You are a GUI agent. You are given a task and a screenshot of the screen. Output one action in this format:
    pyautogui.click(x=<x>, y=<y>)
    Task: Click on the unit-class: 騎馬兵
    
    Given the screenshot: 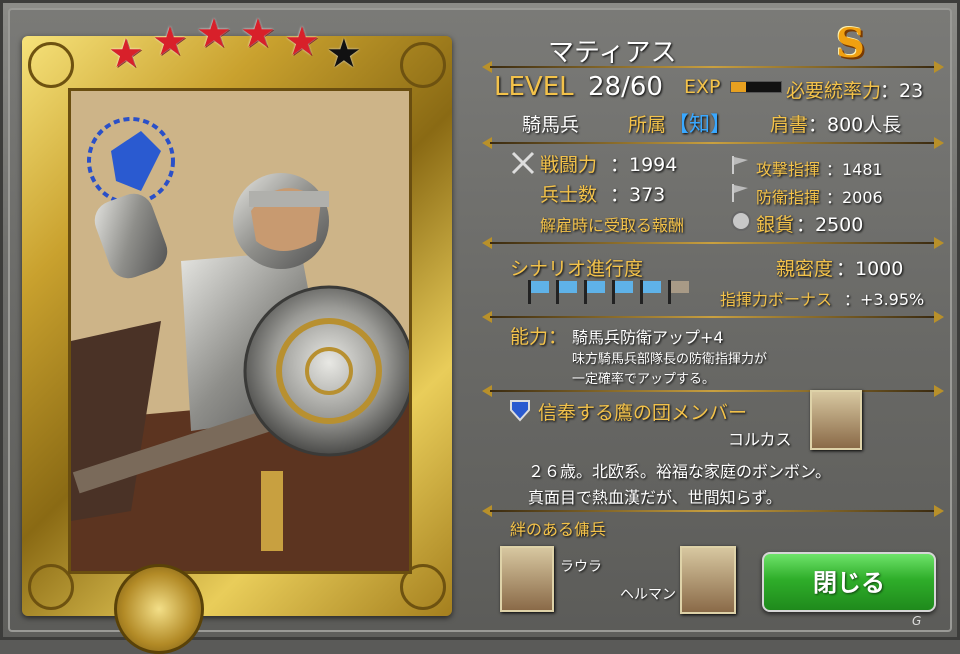 What is the action you would take?
    pyautogui.click(x=551, y=125)
    